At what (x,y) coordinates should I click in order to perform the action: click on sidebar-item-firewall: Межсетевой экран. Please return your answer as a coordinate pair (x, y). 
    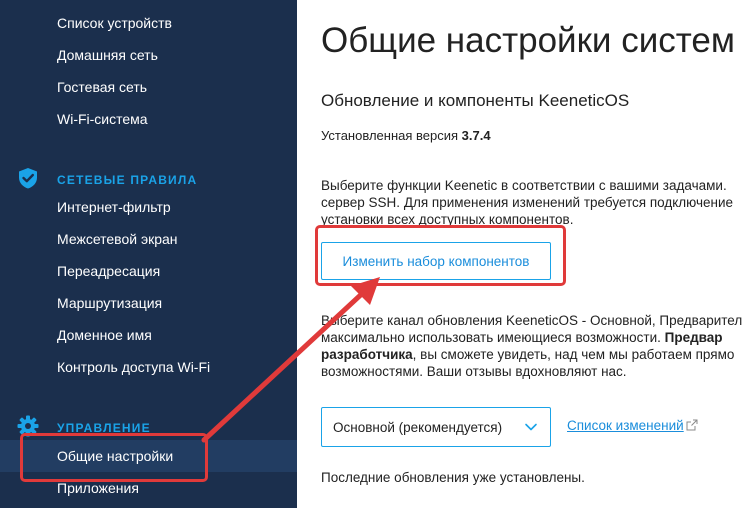
    Looking at the image, I should click on (117, 239).